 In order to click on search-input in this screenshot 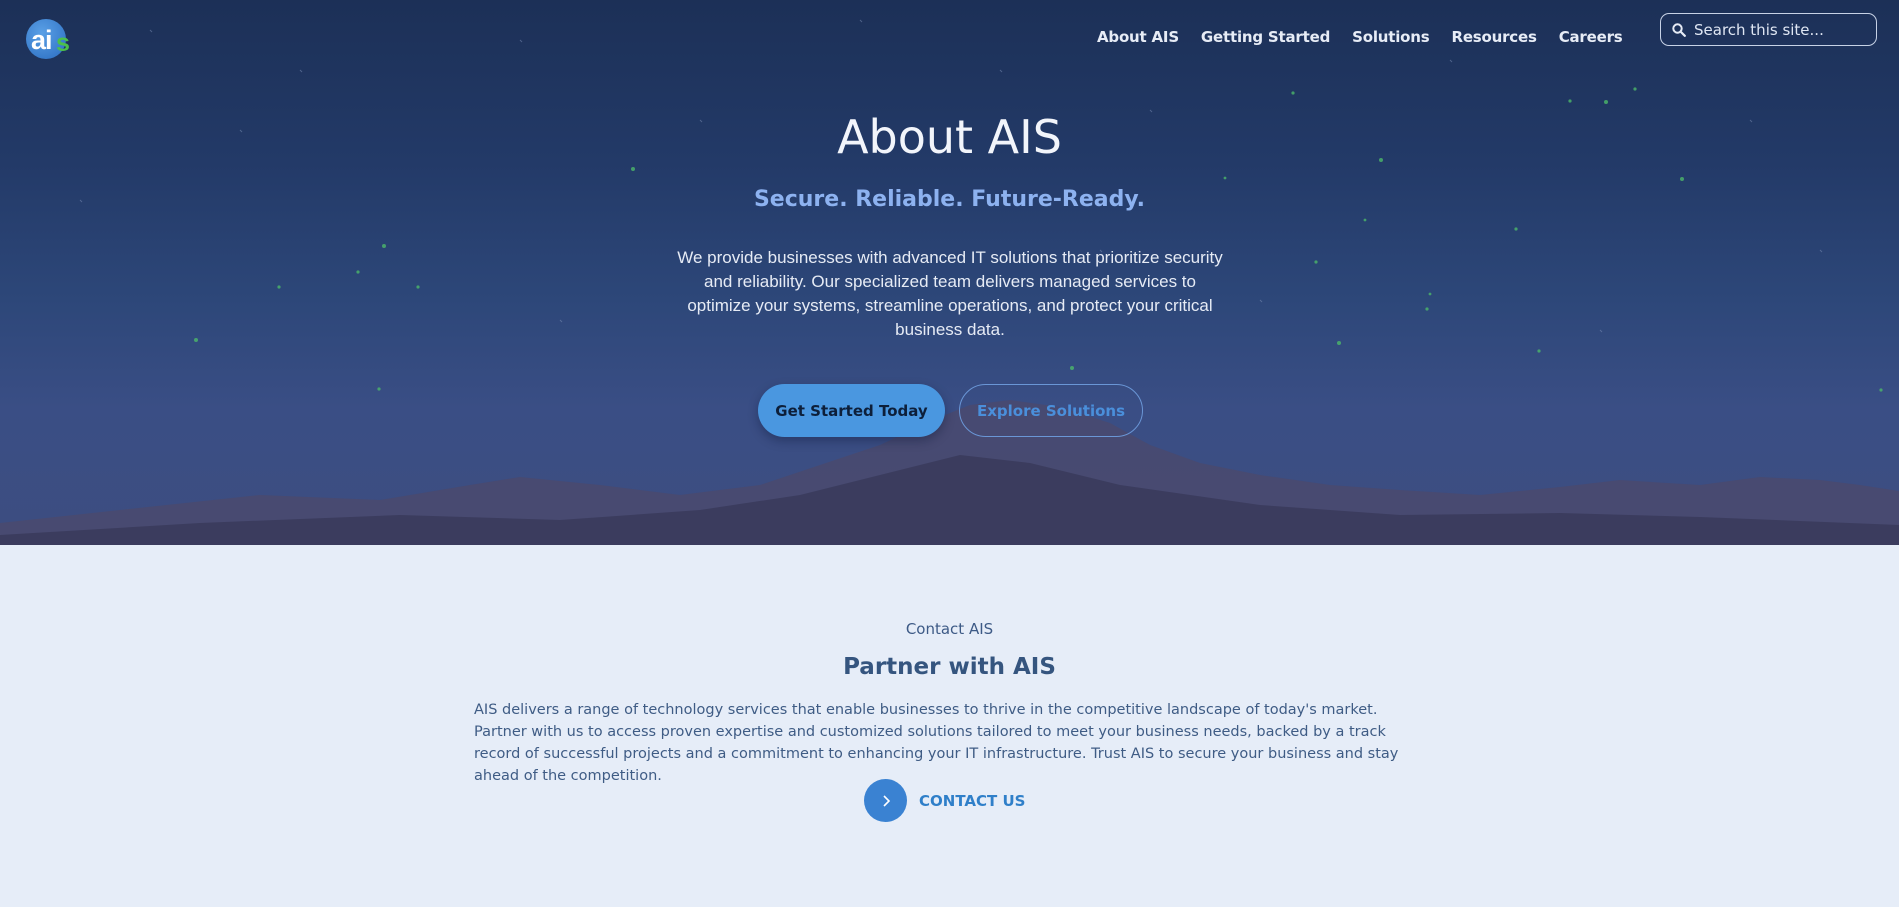, I will do `click(1784, 29)`.